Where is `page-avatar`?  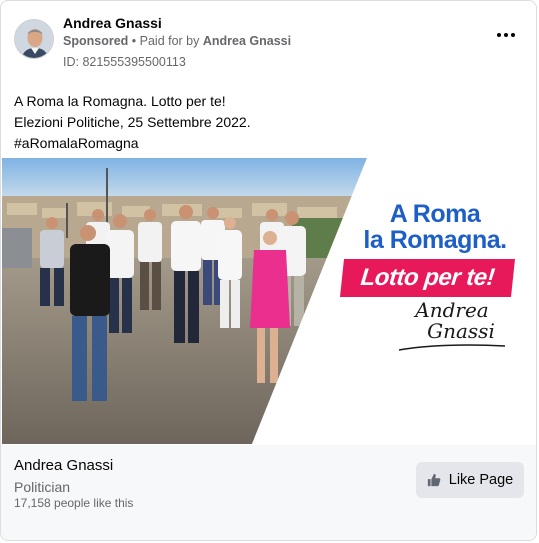 page-avatar is located at coordinates (34, 39).